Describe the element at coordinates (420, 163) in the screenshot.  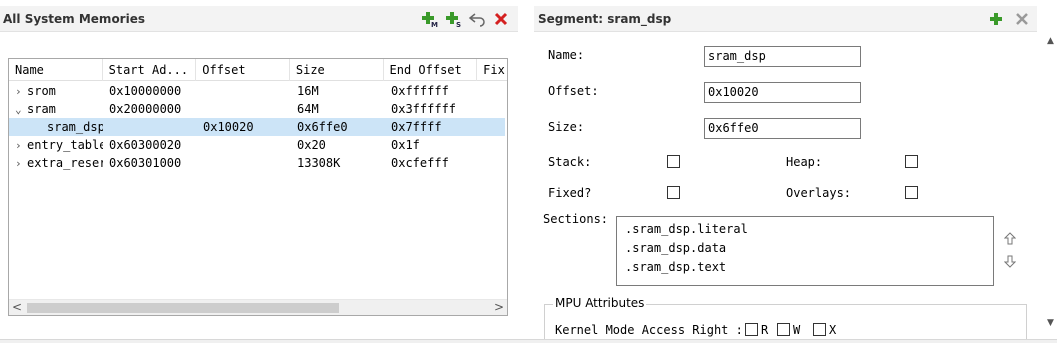
I see `row-end: 0xcfefff` at that location.